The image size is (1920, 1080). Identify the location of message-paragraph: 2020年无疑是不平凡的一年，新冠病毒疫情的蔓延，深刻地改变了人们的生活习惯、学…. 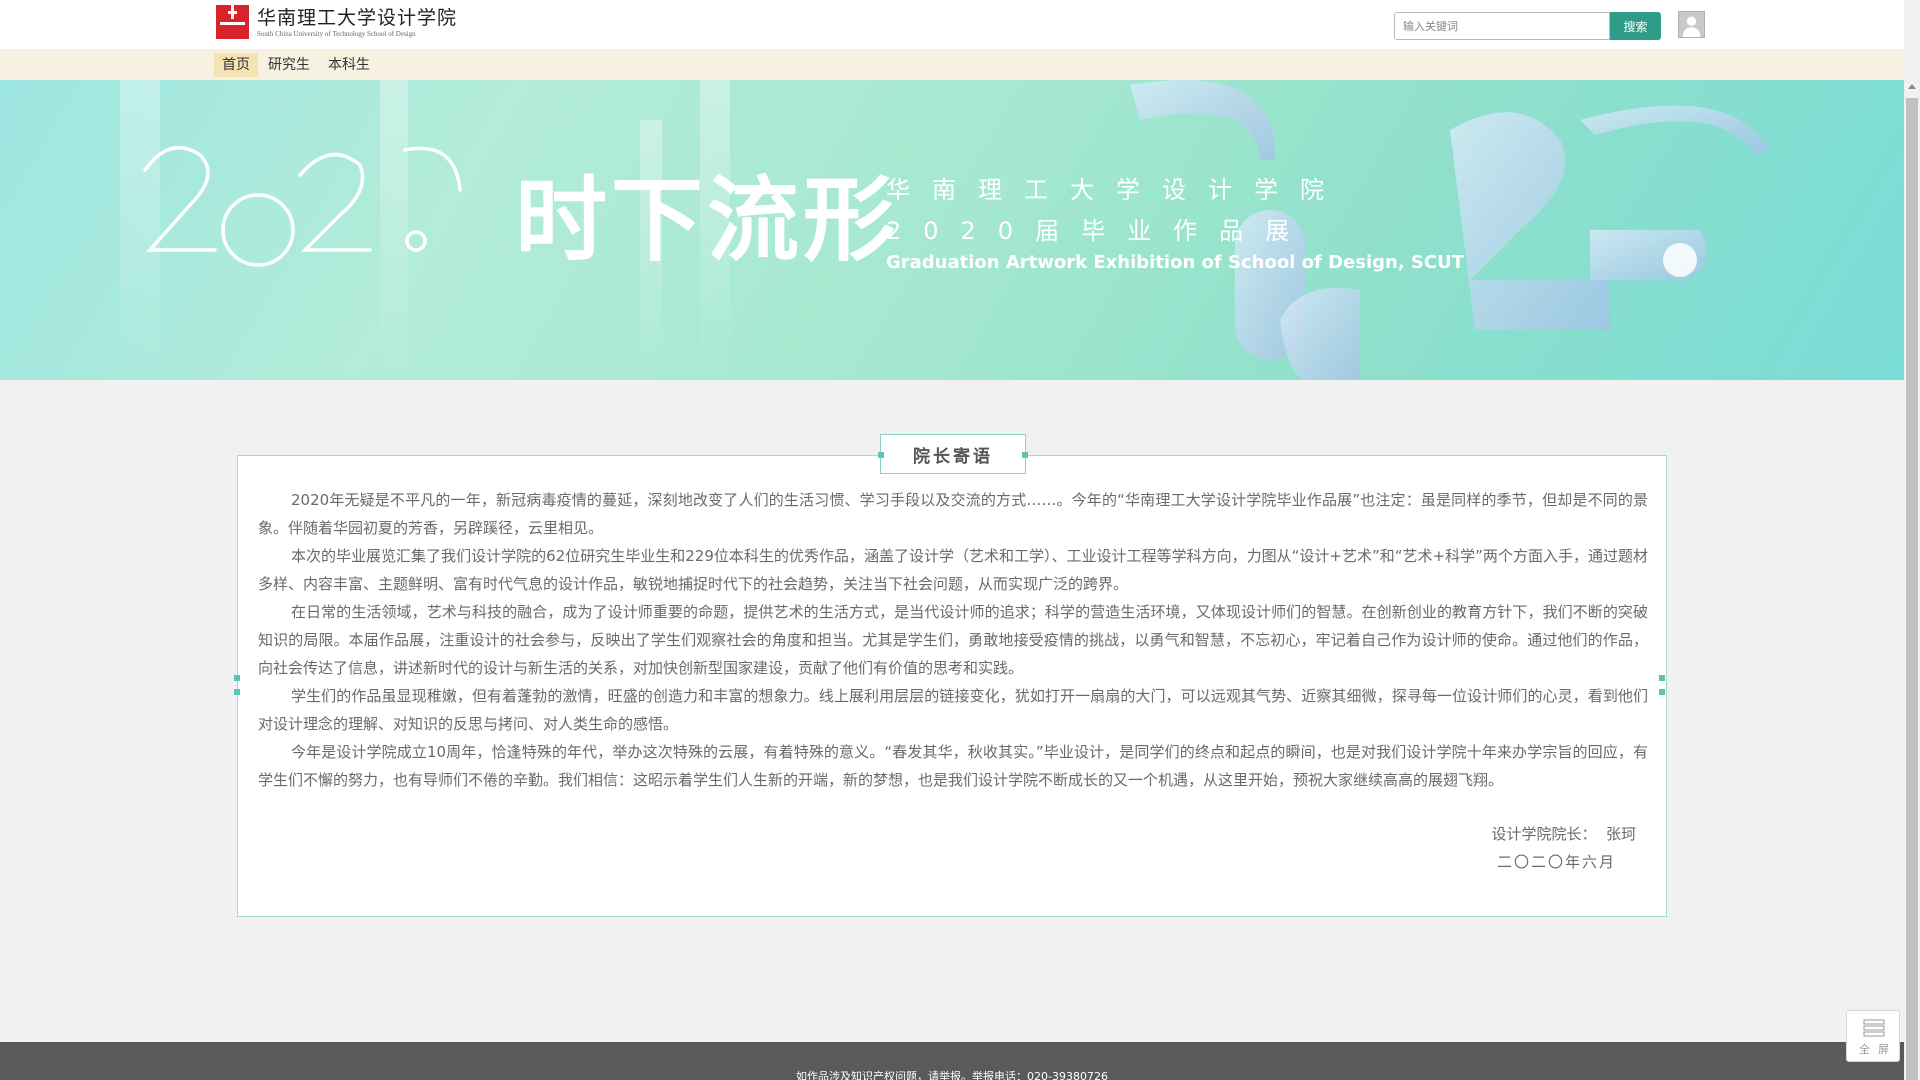
(953, 514).